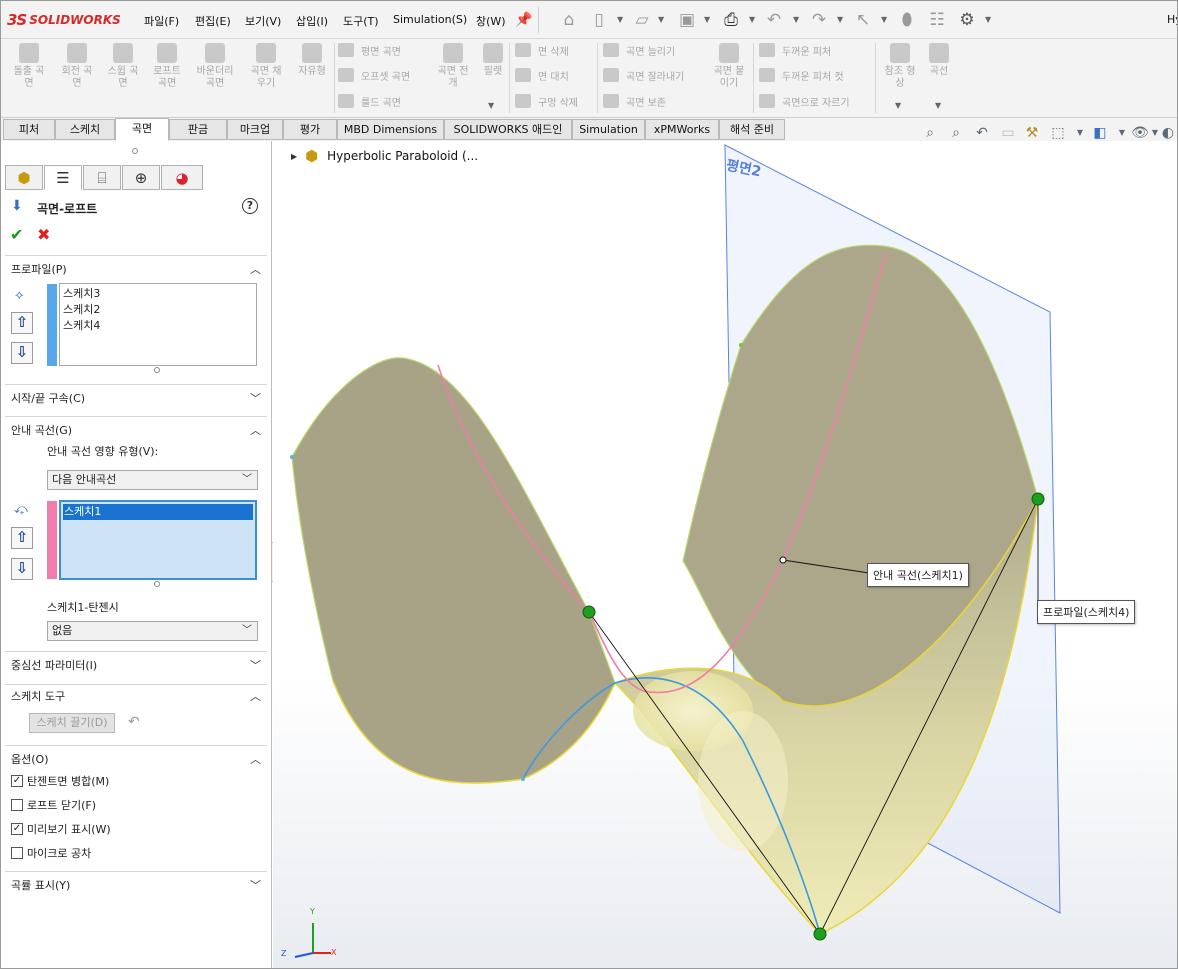 Image resolution: width=1178 pixels, height=969 pixels. What do you see at coordinates (136, 697) in the screenshot?
I see `sketch-tools-header: 스케치 도구 ︿` at bounding box center [136, 697].